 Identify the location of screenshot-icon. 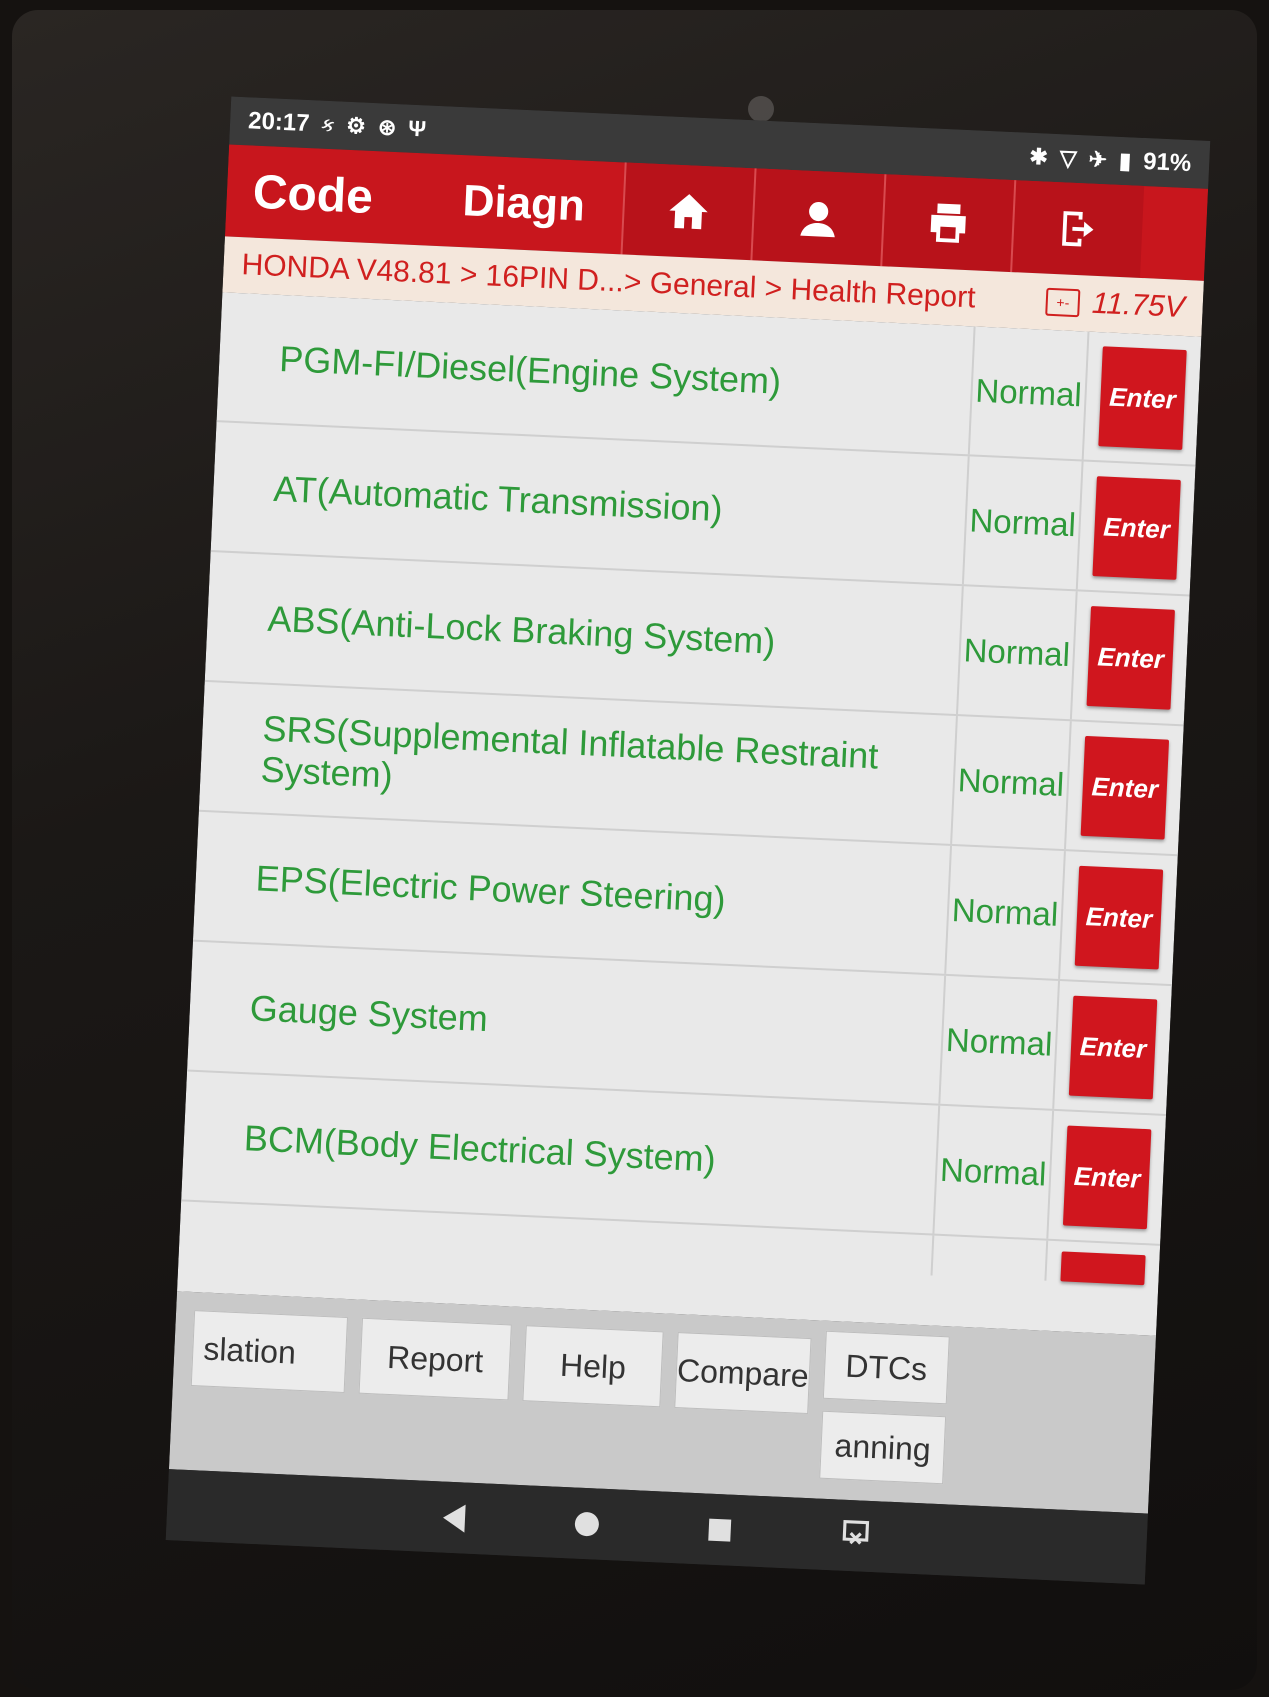
(856, 1536).